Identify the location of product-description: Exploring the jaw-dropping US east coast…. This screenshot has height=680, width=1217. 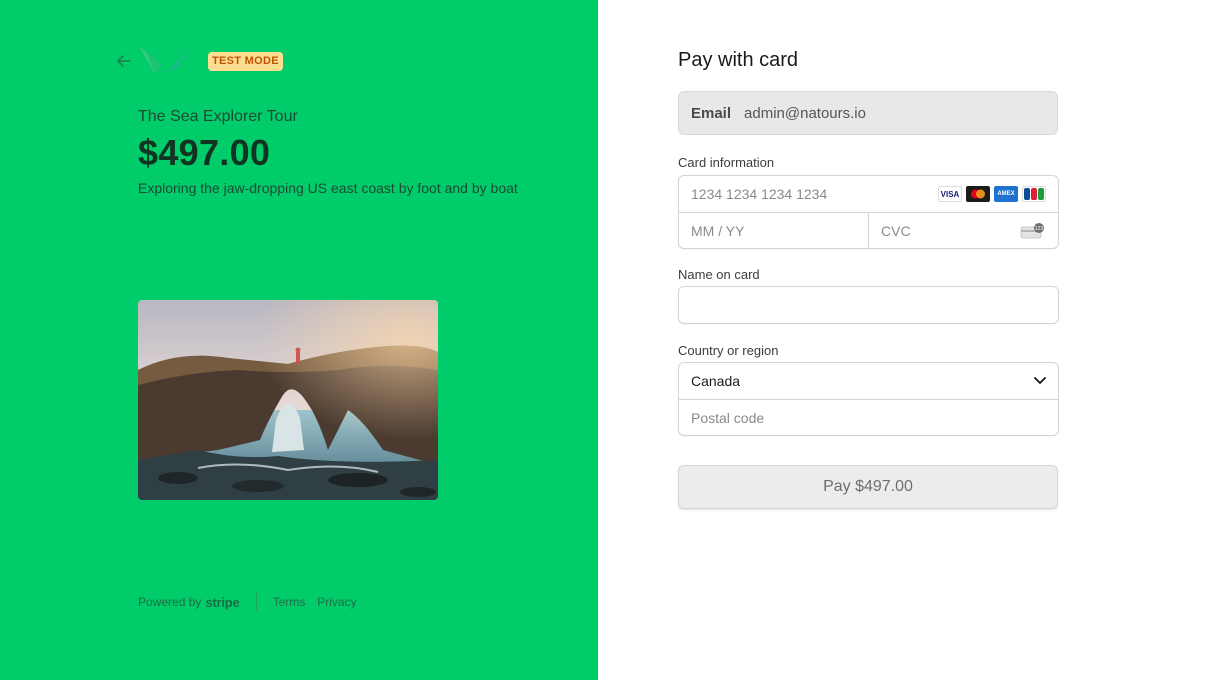
(328, 188).